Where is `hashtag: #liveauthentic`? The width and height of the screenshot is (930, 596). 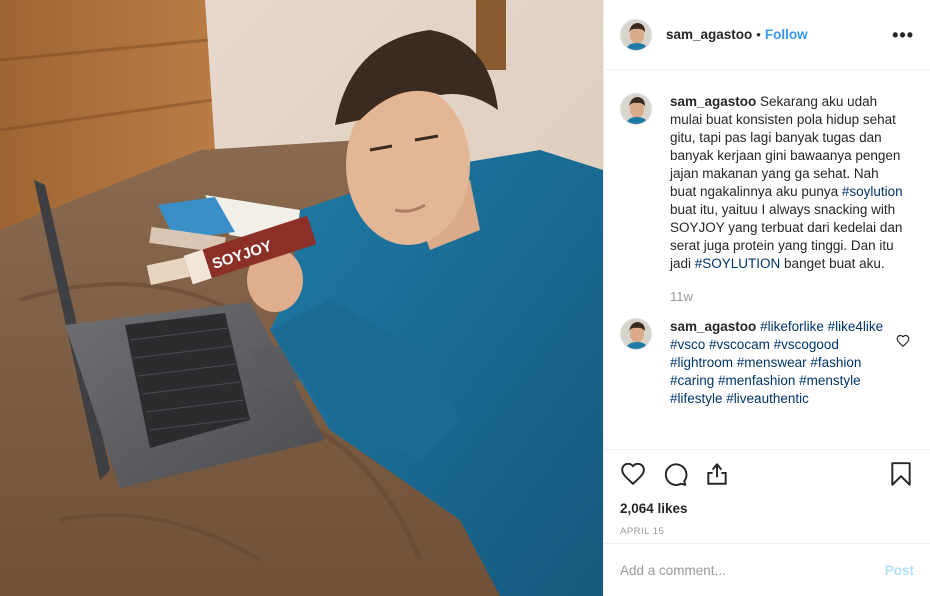
hashtag: #liveauthentic is located at coordinates (767, 398).